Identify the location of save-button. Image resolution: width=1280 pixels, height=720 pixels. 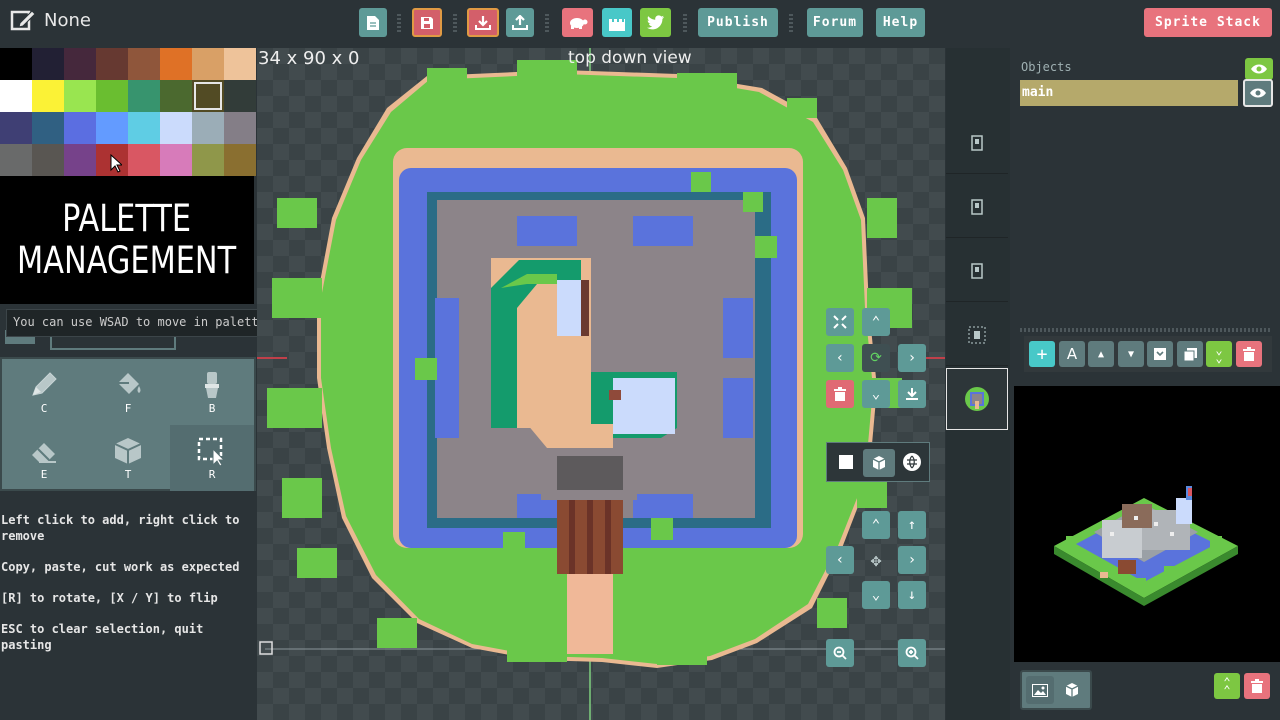
(427, 22).